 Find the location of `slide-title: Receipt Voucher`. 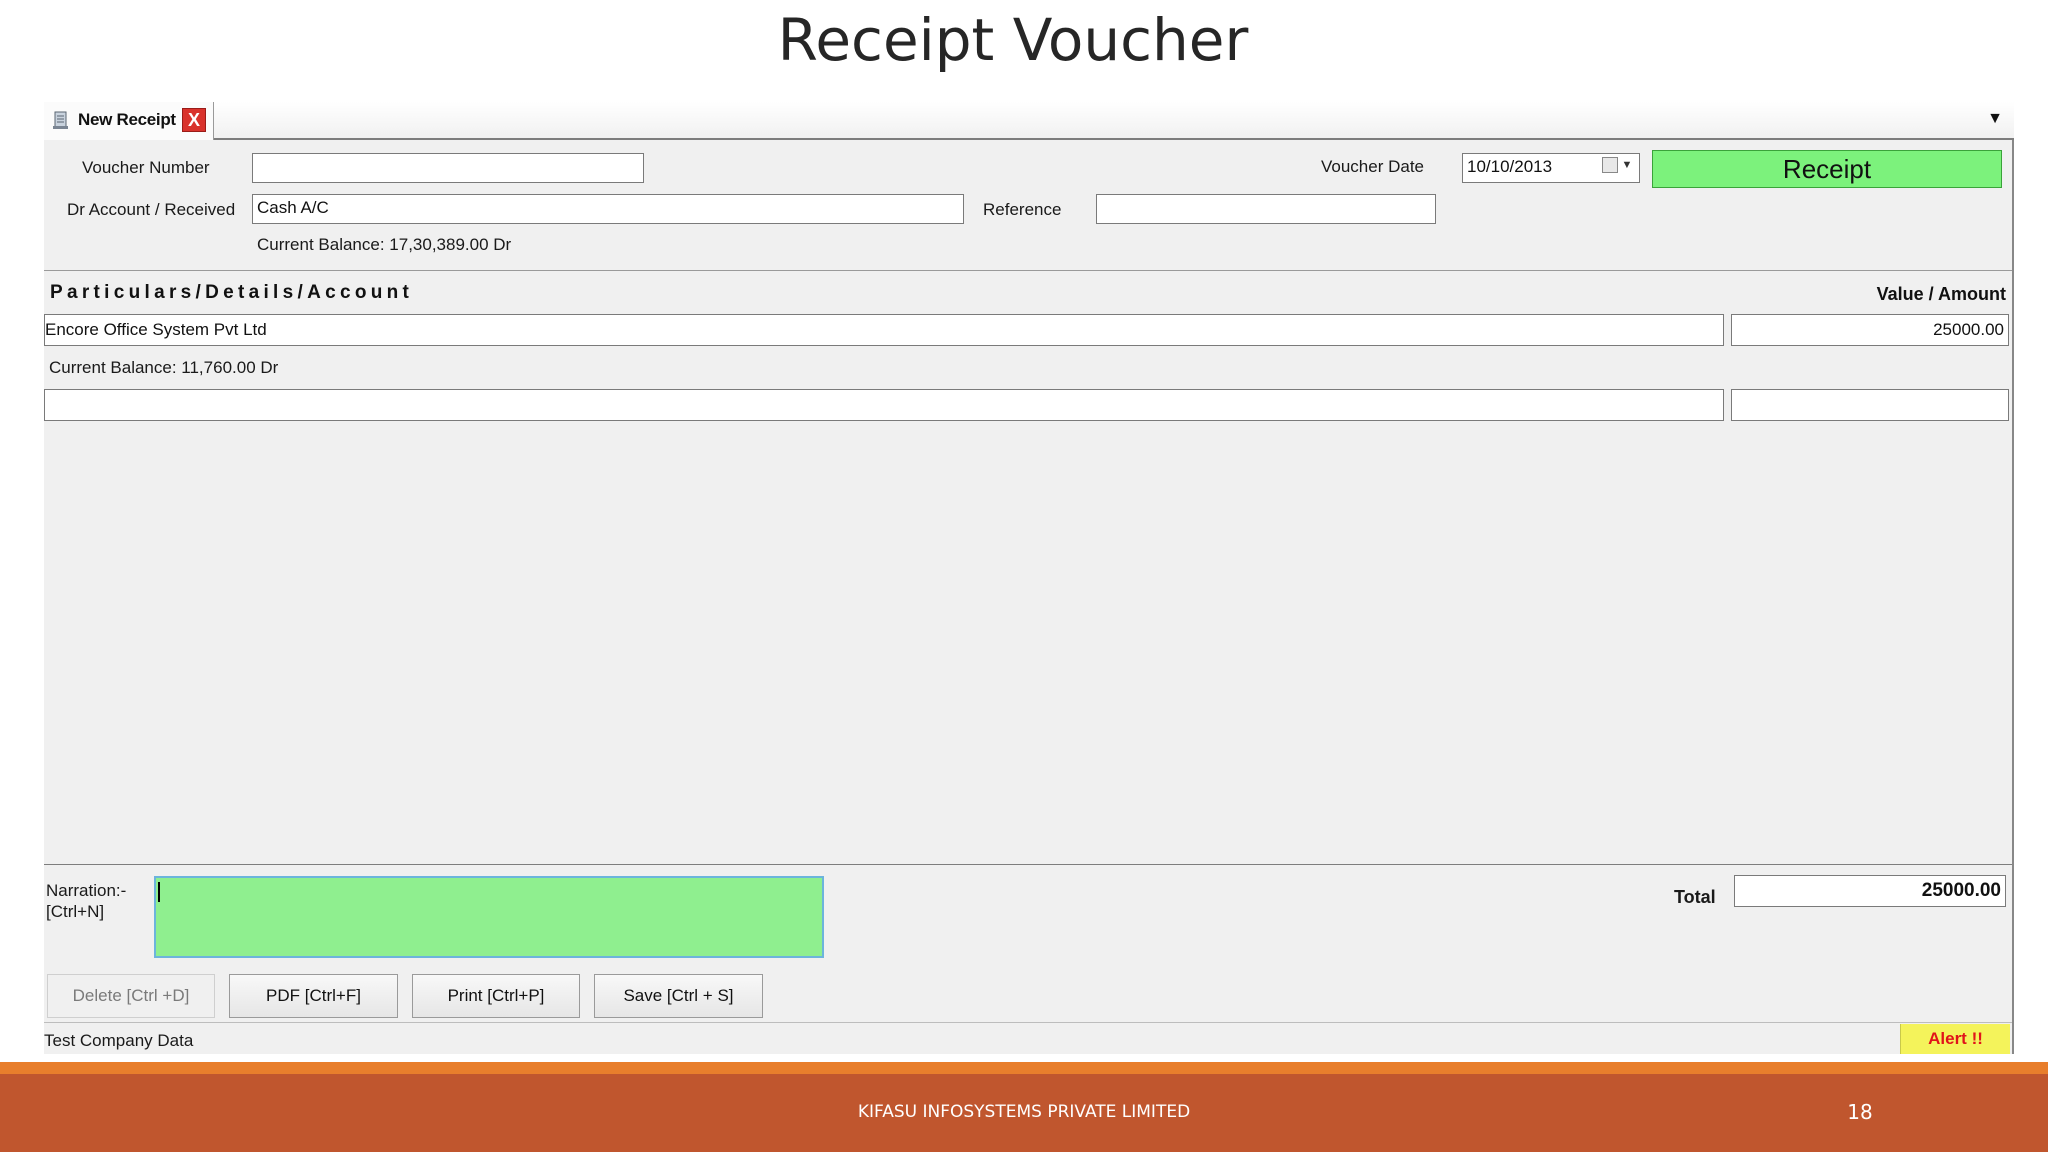

slide-title: Receipt Voucher is located at coordinates (1013, 40).